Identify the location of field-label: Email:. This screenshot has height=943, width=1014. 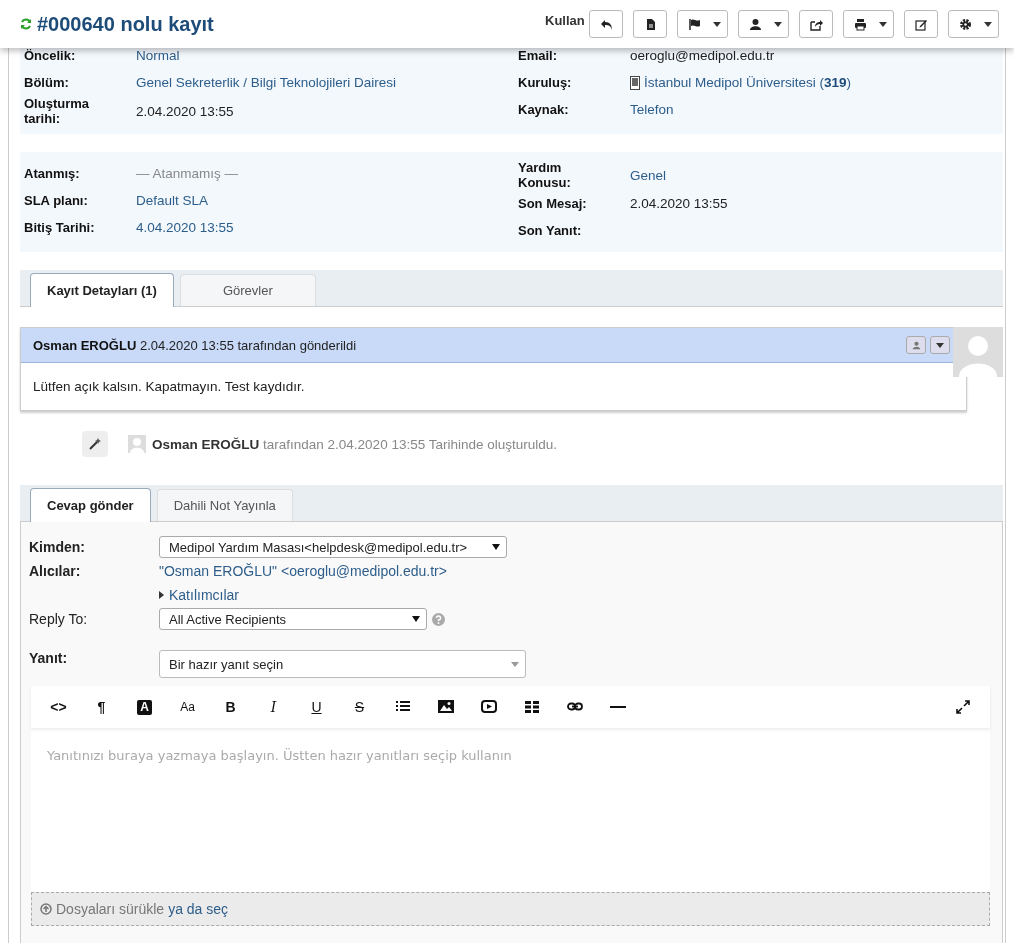
(538, 55).